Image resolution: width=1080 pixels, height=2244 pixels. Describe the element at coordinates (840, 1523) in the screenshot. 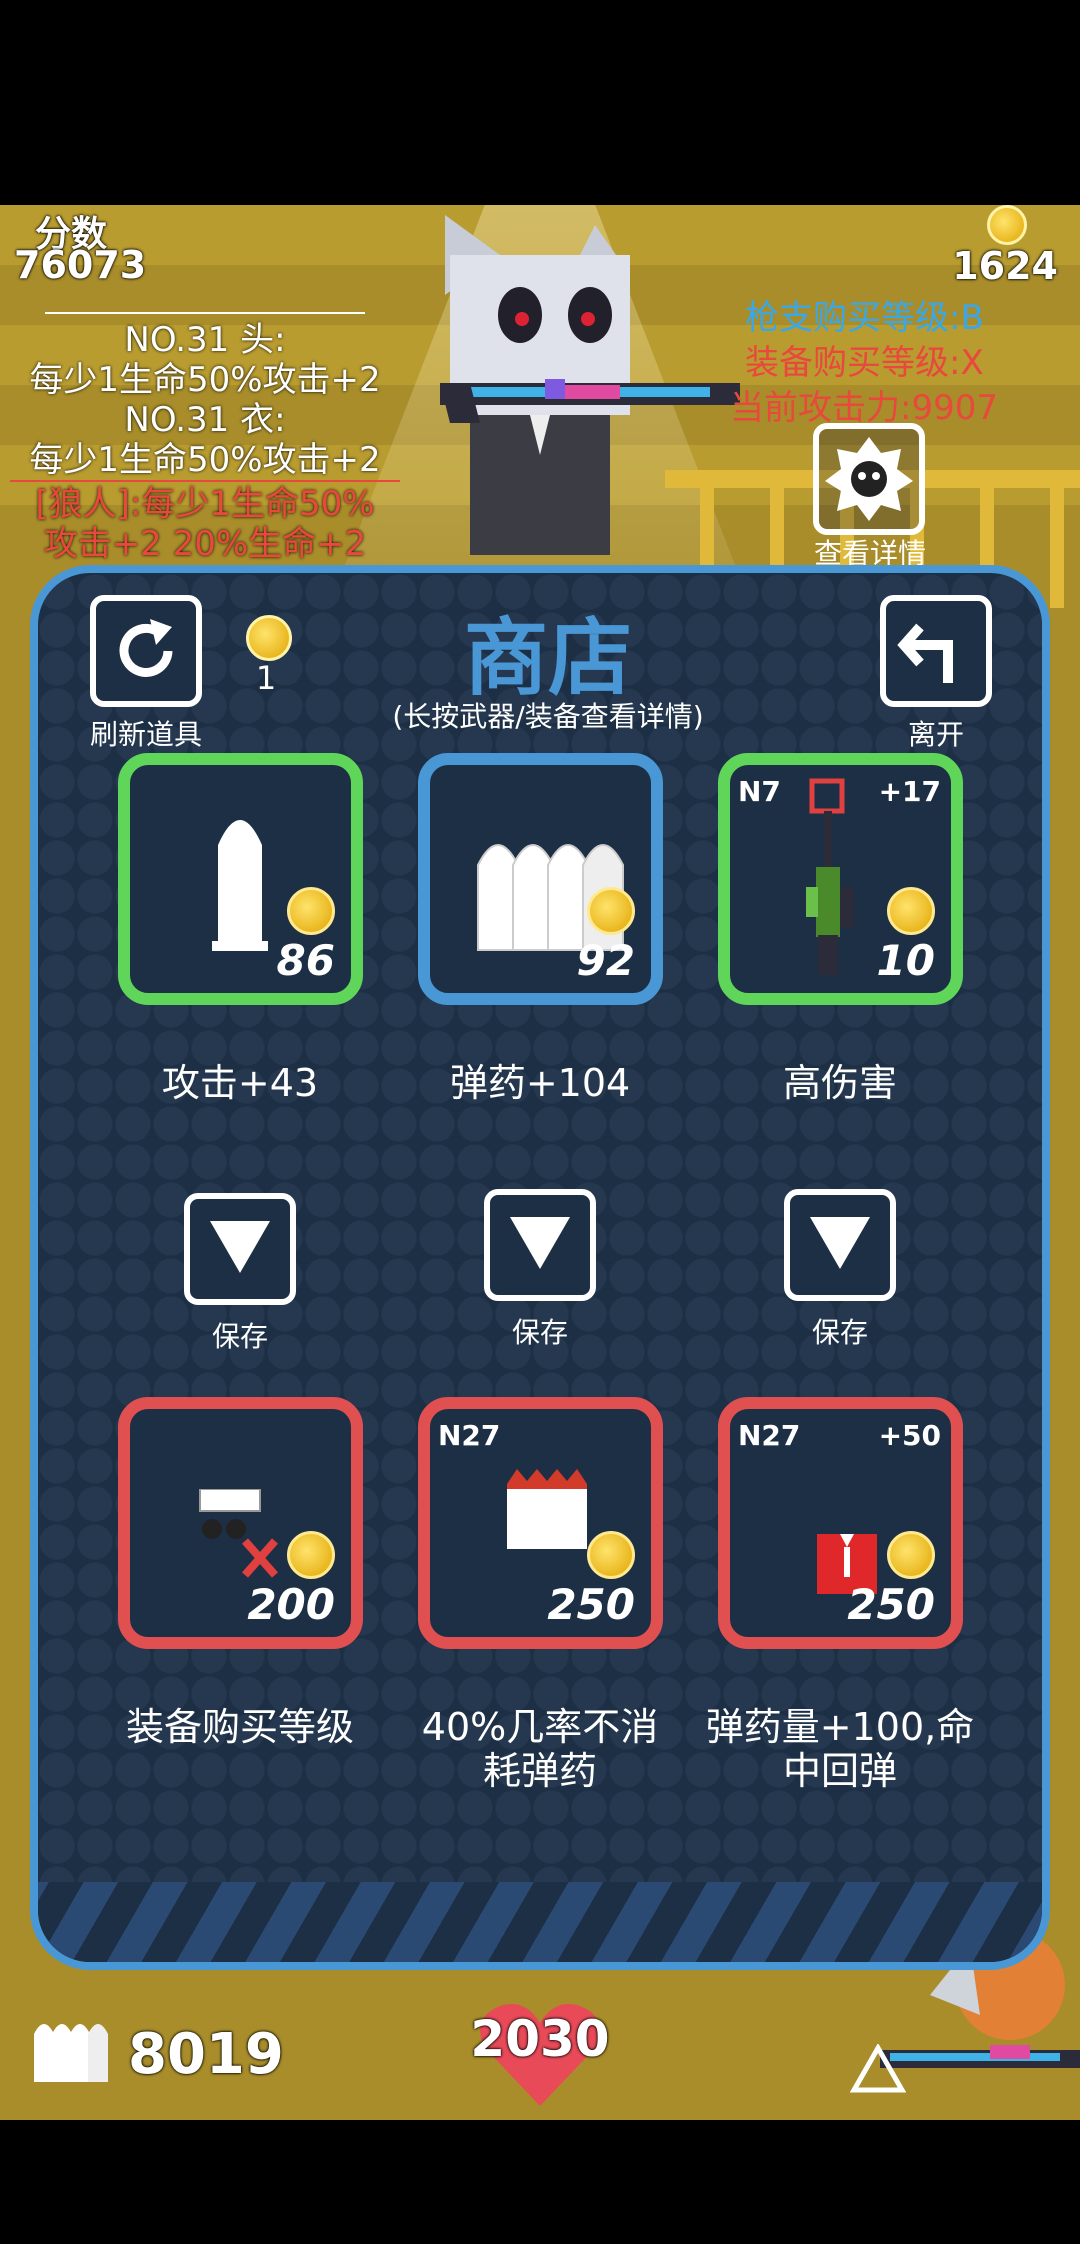

I see `shop-item-ammo-rebound: N27 +50 250` at that location.